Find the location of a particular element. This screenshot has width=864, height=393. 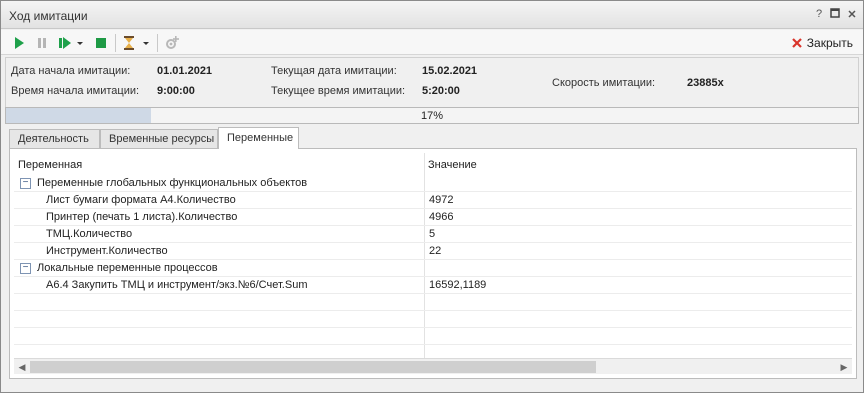

close-button: Закрыть is located at coordinates (822, 43).